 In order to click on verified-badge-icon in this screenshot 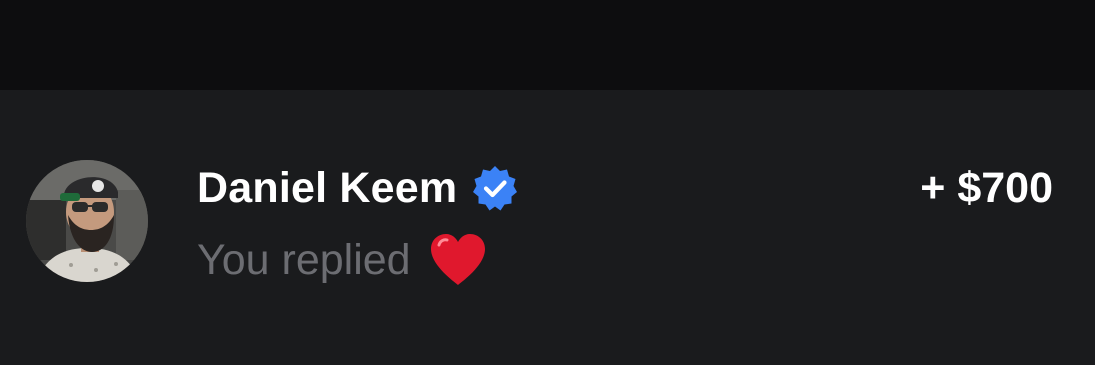, I will do `click(495, 188)`.